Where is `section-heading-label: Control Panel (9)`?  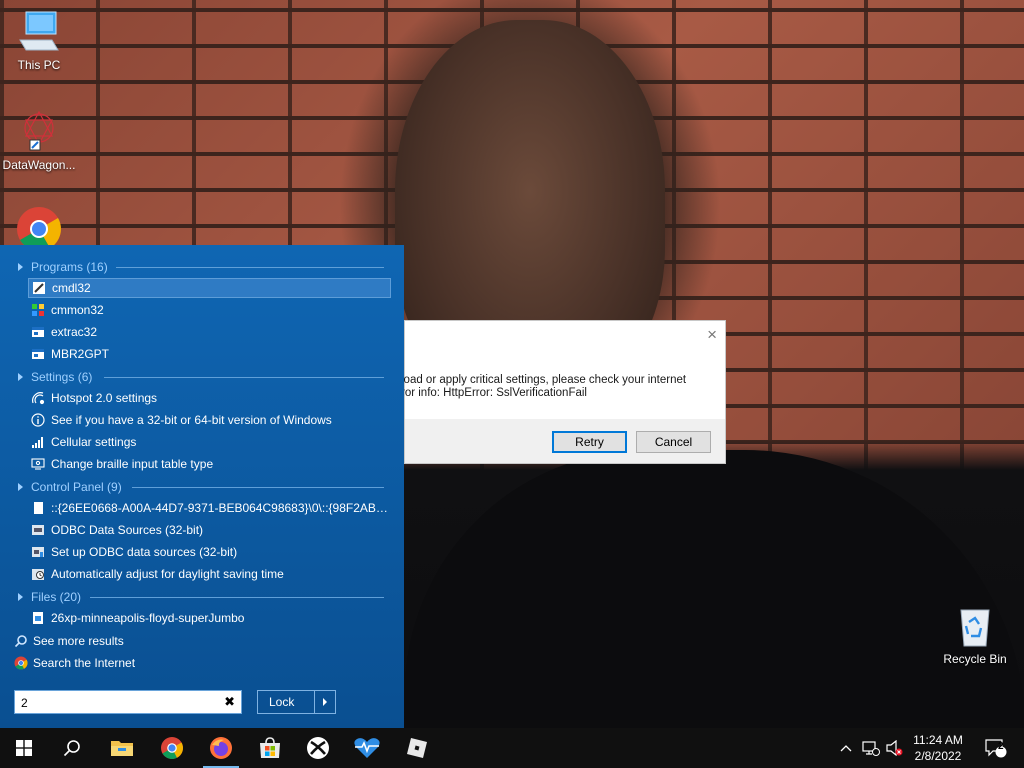
section-heading-label: Control Panel (9) is located at coordinates (76, 487).